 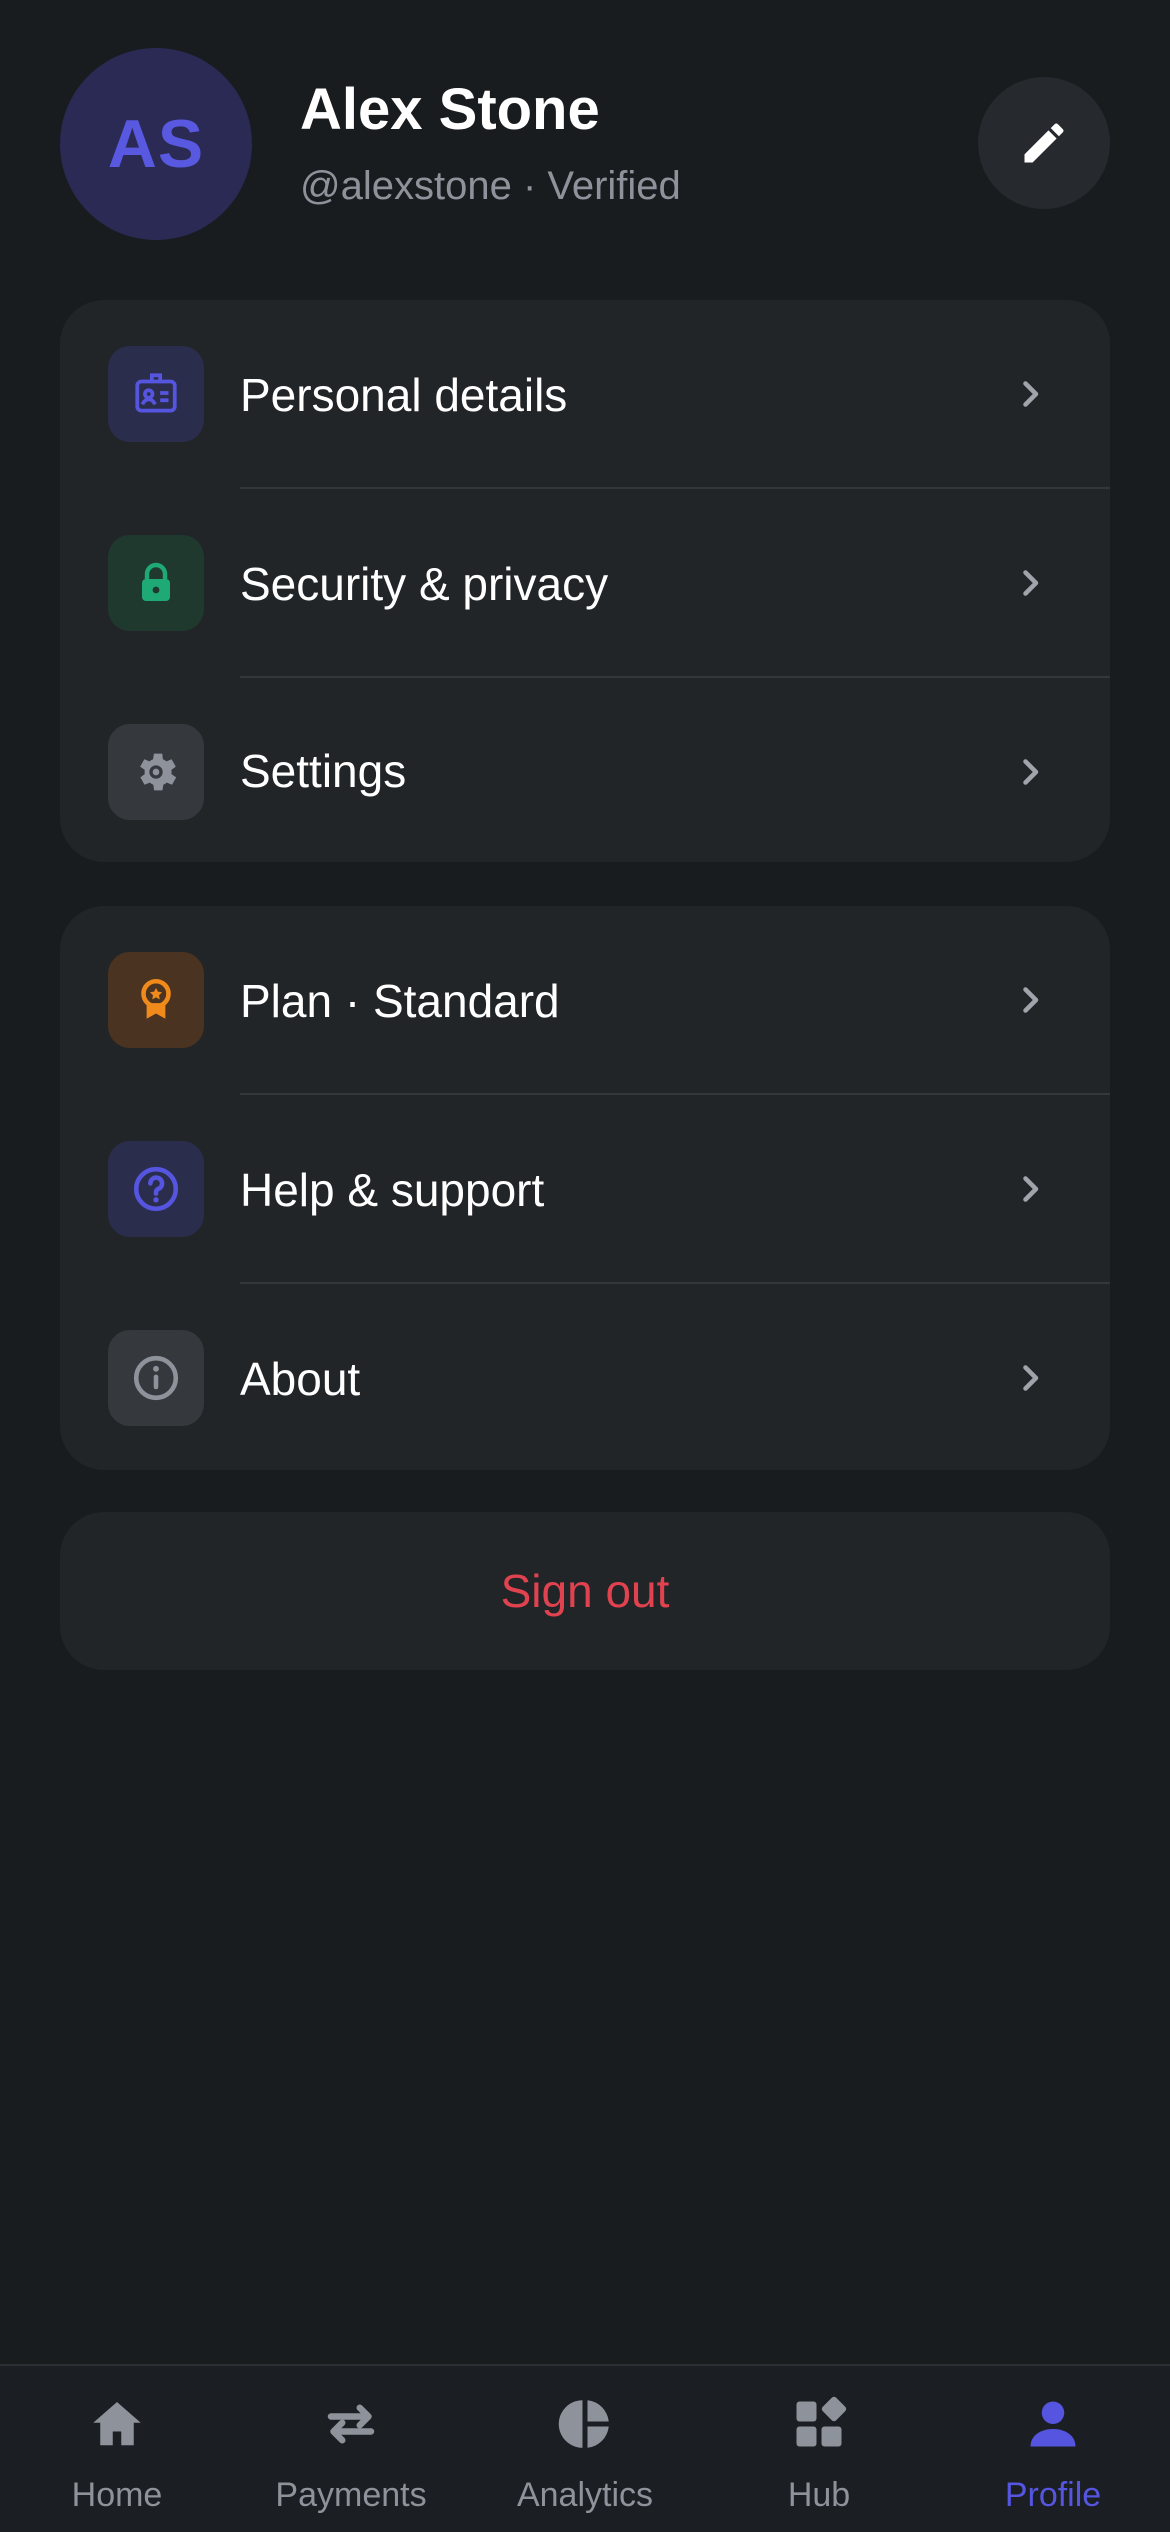 What do you see at coordinates (117, 2424) in the screenshot?
I see `home-icon` at bounding box center [117, 2424].